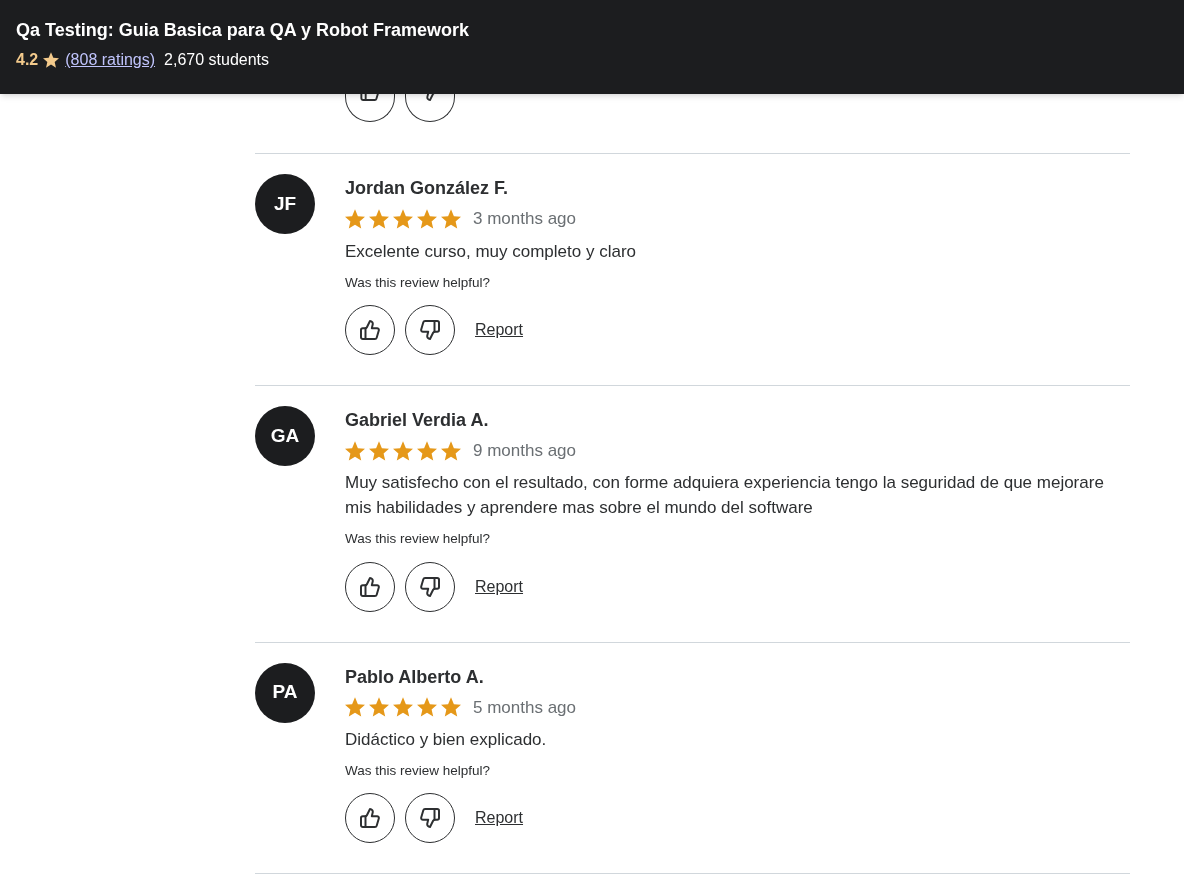  I want to click on avatar: JF, so click(285, 204).